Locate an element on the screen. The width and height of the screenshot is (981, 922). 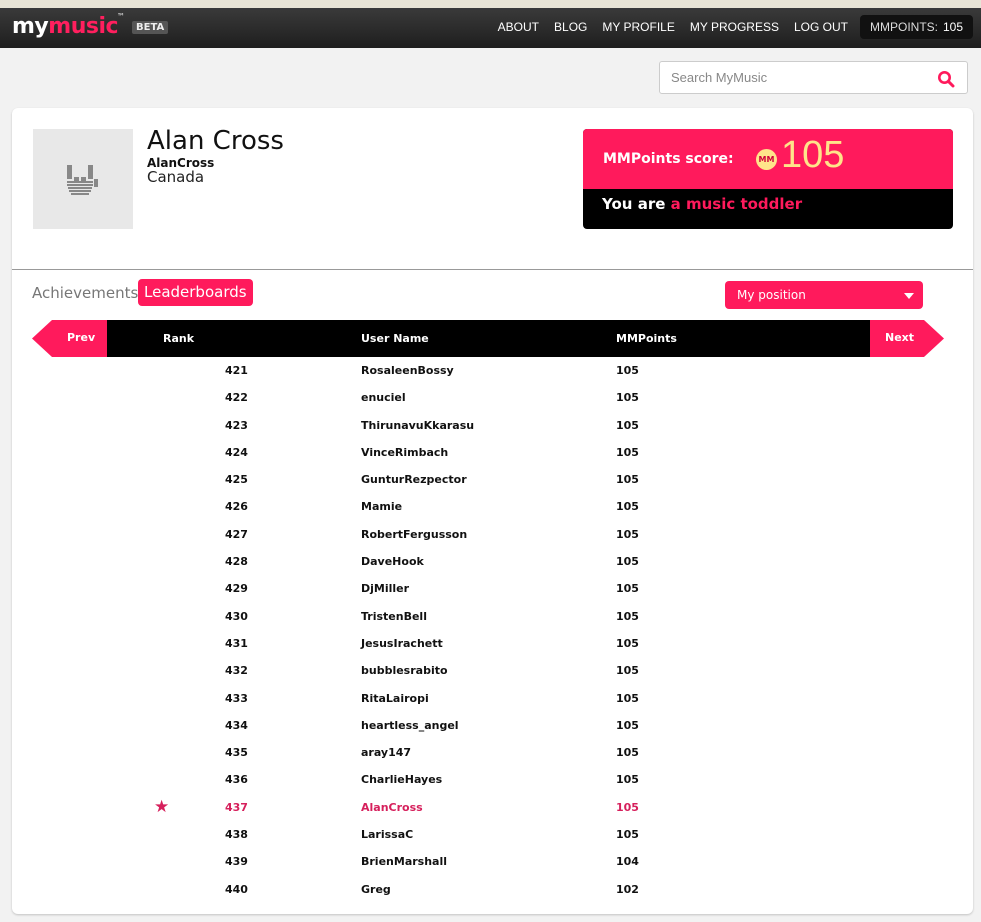
row-rank: 423 is located at coordinates (236, 425).